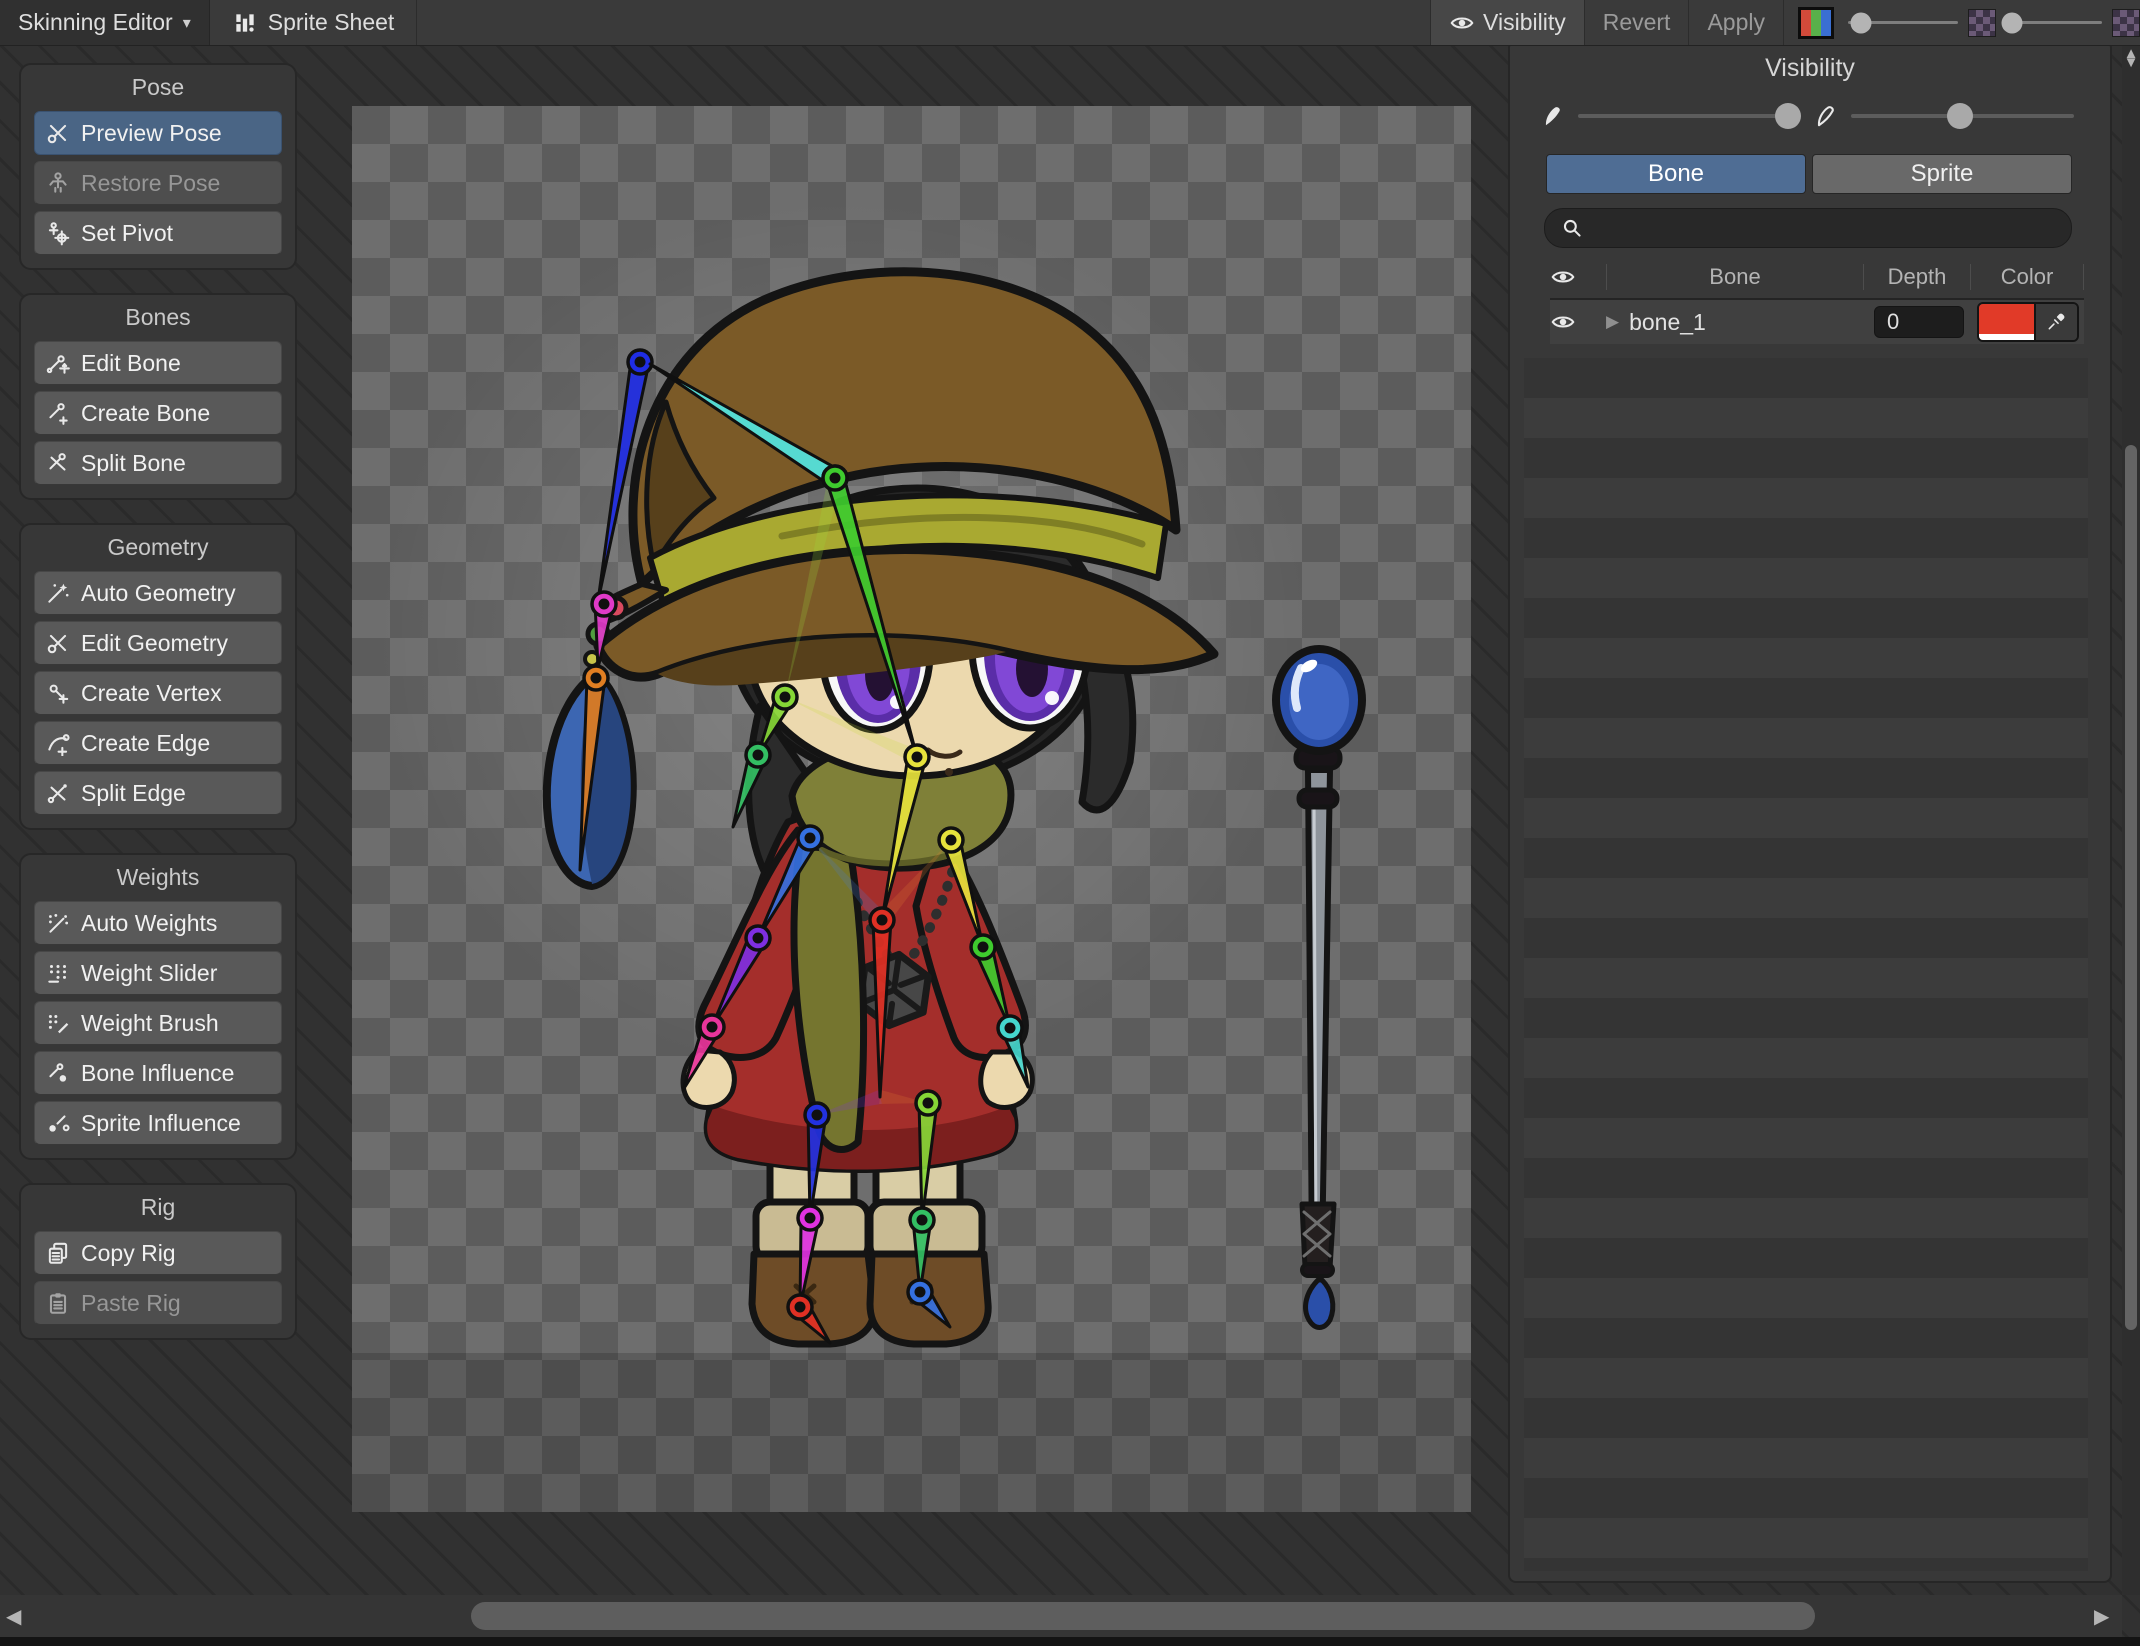 The image size is (2140, 1646). What do you see at coordinates (13, 1616) in the screenshot?
I see `scroll-left-arrow: ◀` at bounding box center [13, 1616].